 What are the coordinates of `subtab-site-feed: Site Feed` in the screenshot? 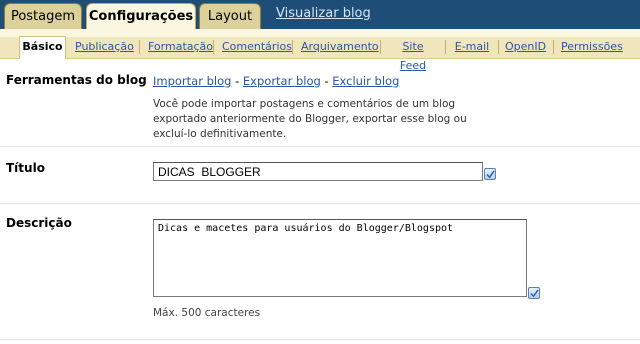 It's located at (413, 54).